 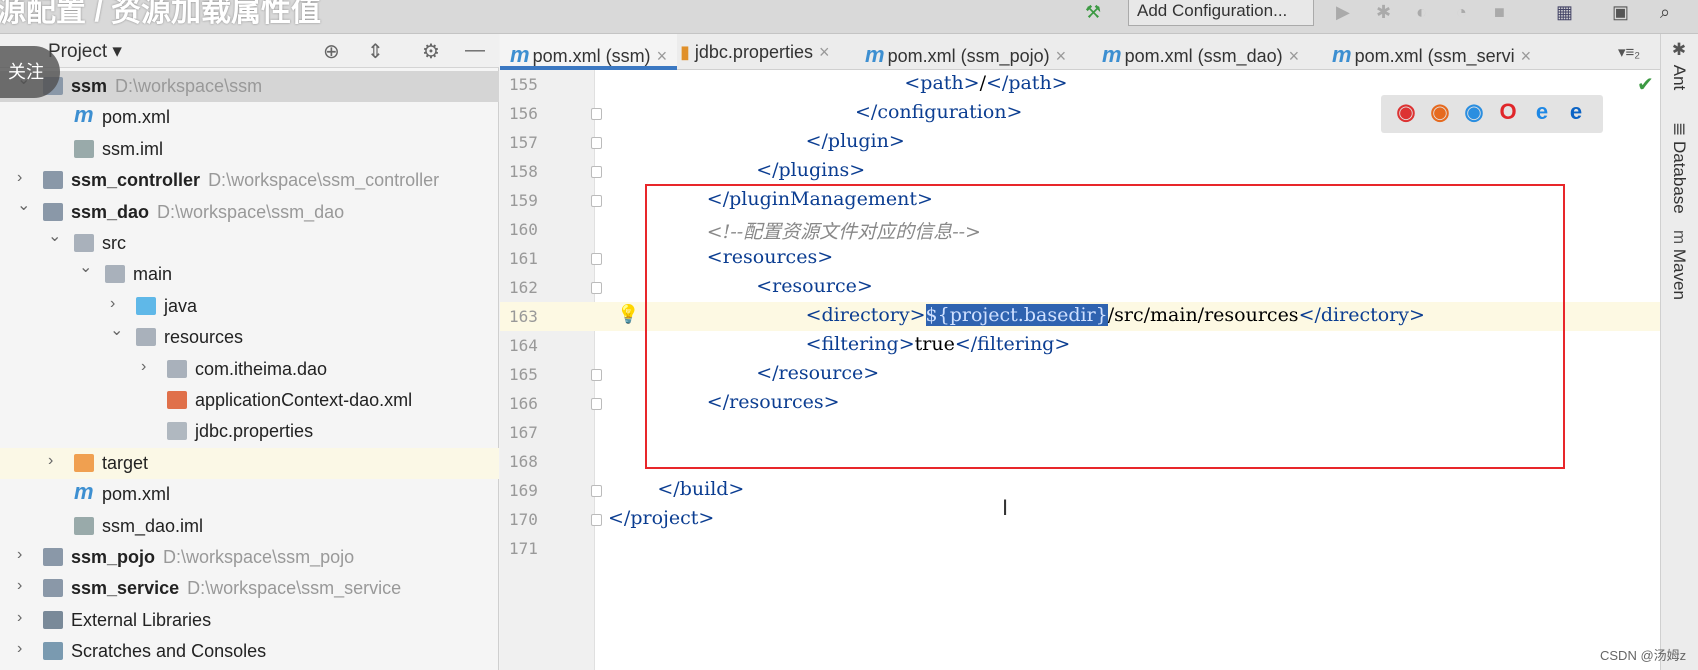 I want to click on line-number: 167, so click(x=523, y=432).